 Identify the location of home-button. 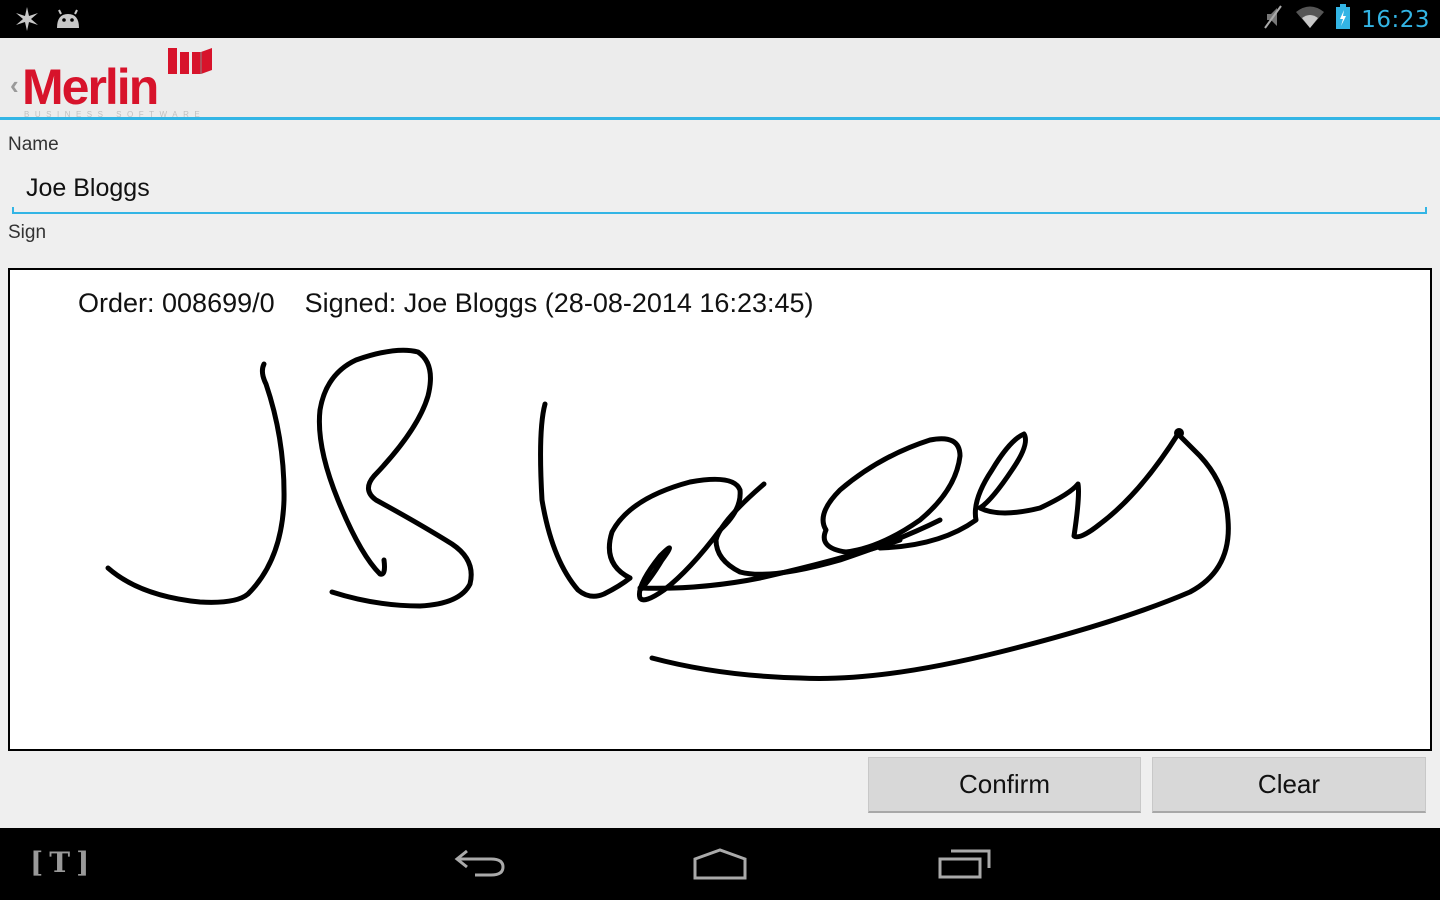
(720, 864).